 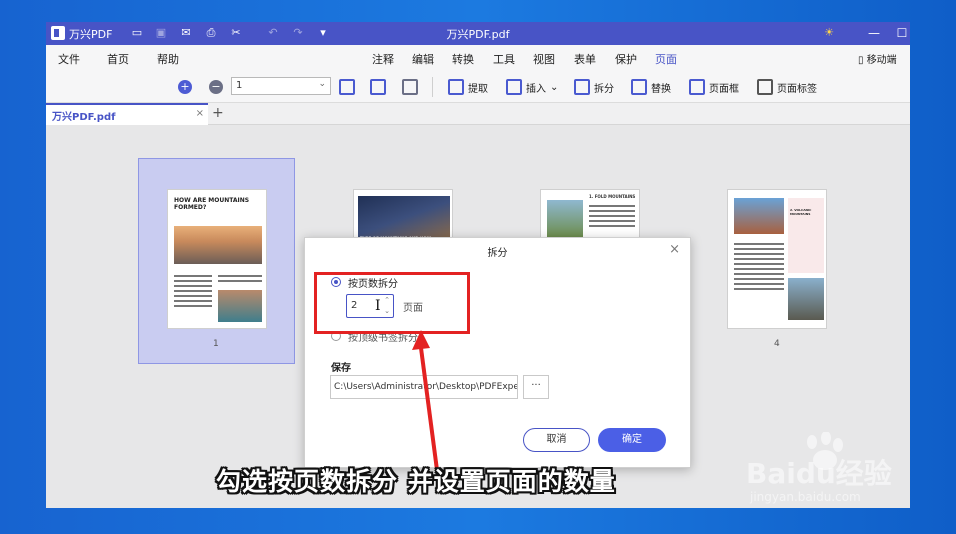 What do you see at coordinates (819, 473) in the screenshot?
I see `watermark-brand: Baidu经验` at bounding box center [819, 473].